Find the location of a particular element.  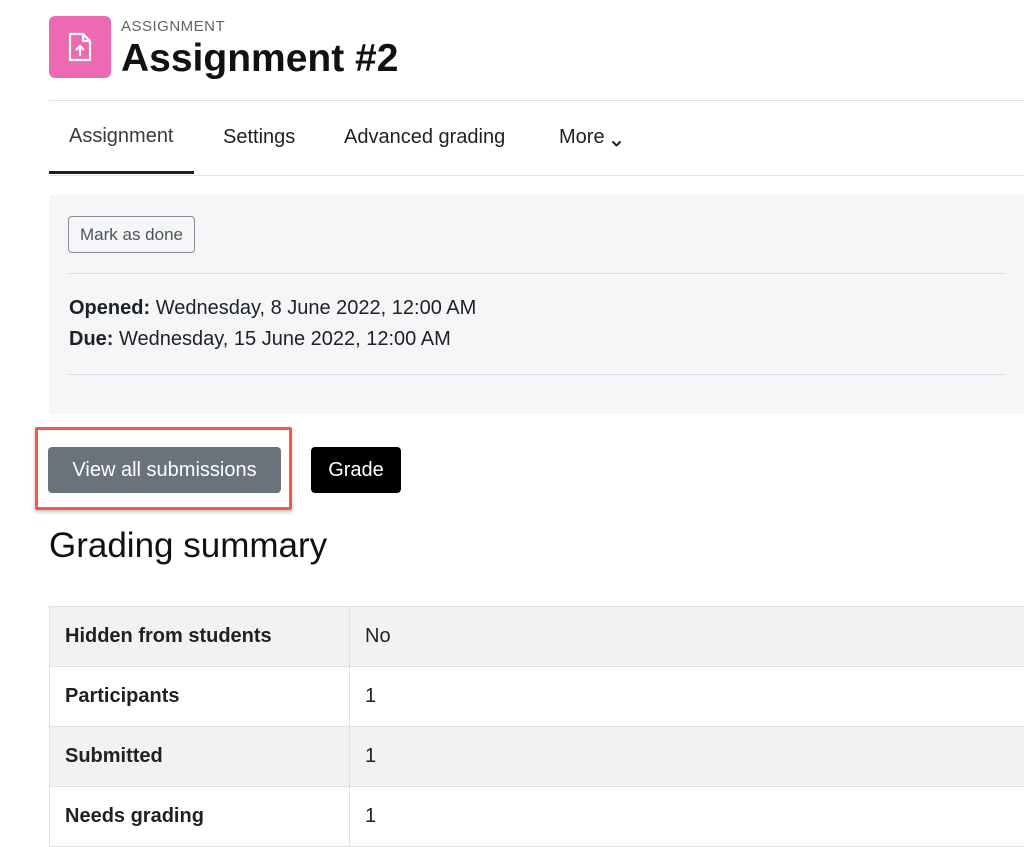

opened-value: Wednesday, 8 June 2022, 12:00 AM is located at coordinates (316, 308).